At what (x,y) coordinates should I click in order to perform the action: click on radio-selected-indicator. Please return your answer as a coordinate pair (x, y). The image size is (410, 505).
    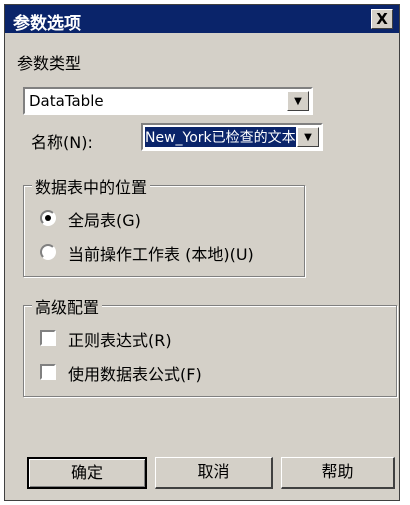
    Looking at the image, I should click on (48, 218).